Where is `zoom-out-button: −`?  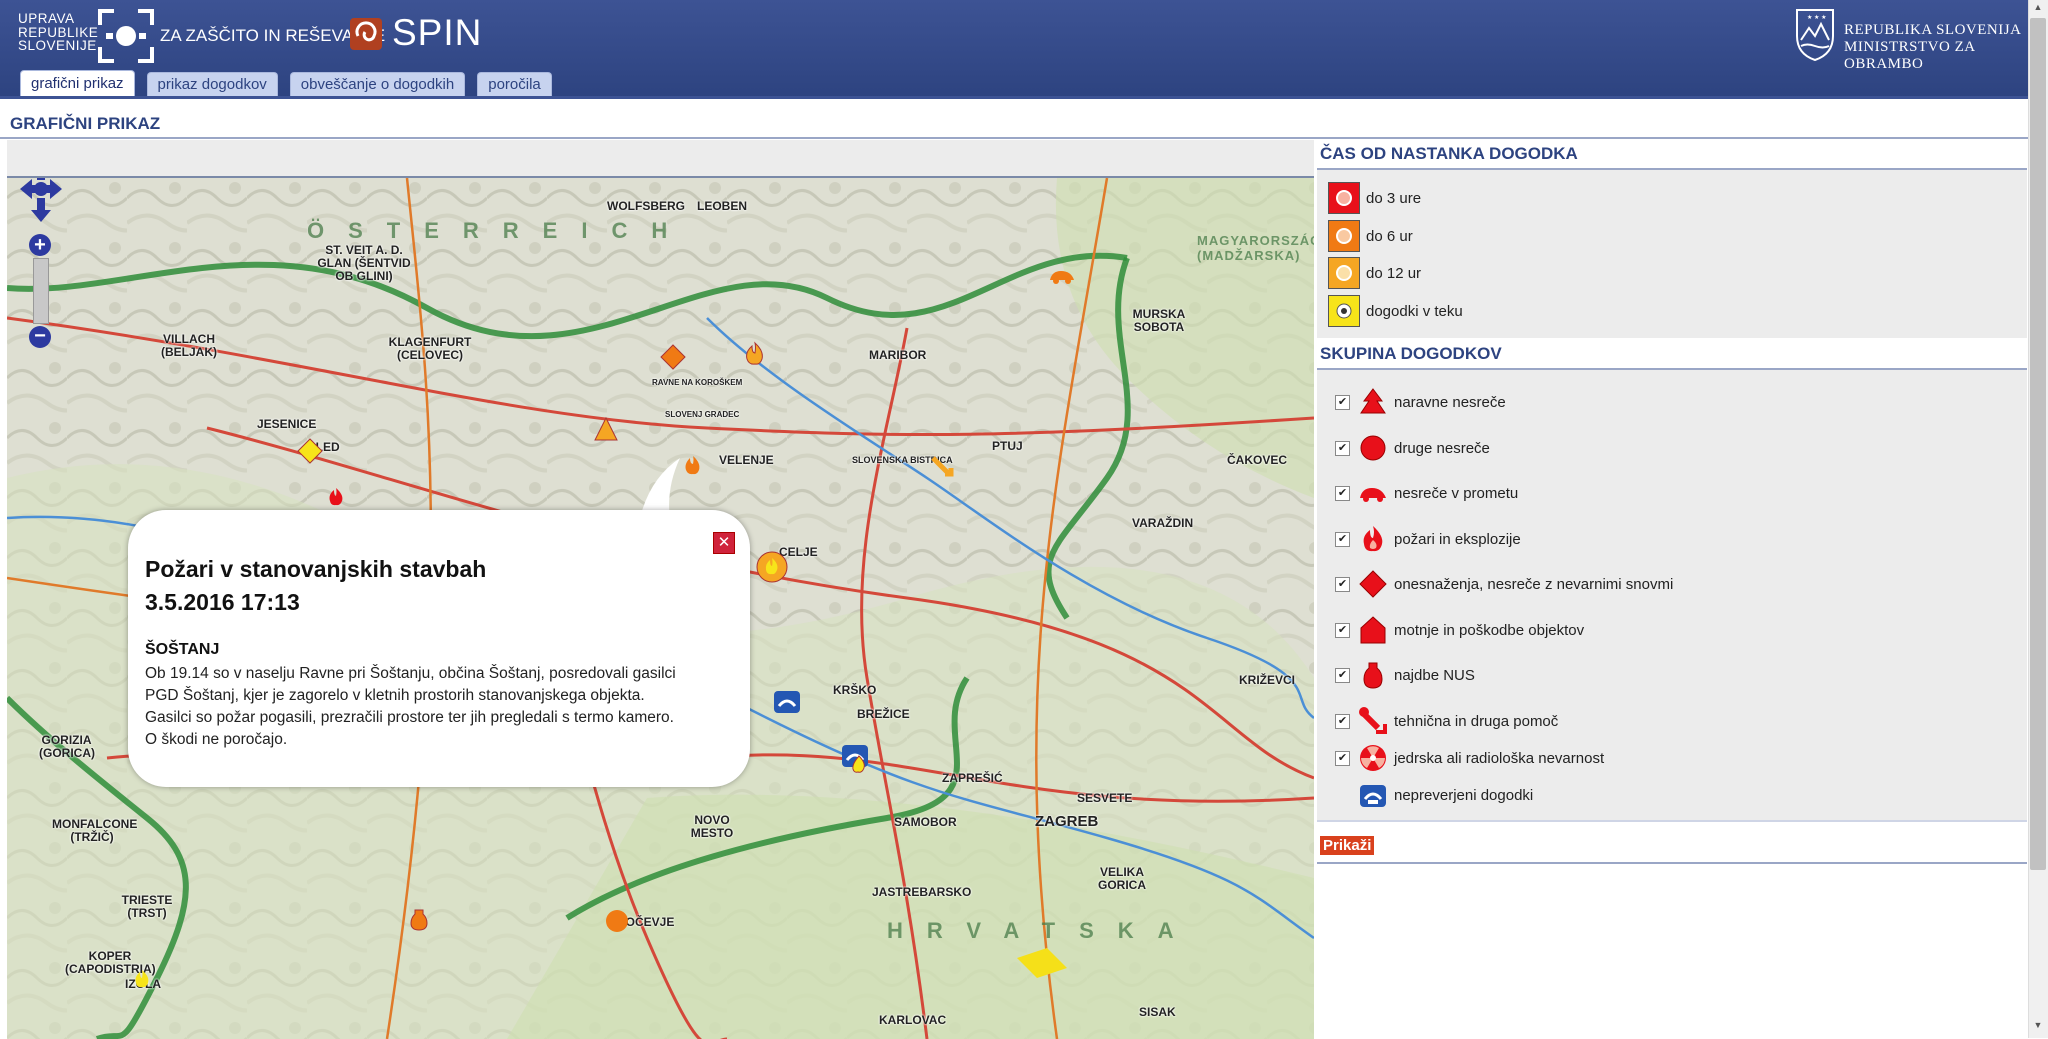 zoom-out-button: − is located at coordinates (40, 337).